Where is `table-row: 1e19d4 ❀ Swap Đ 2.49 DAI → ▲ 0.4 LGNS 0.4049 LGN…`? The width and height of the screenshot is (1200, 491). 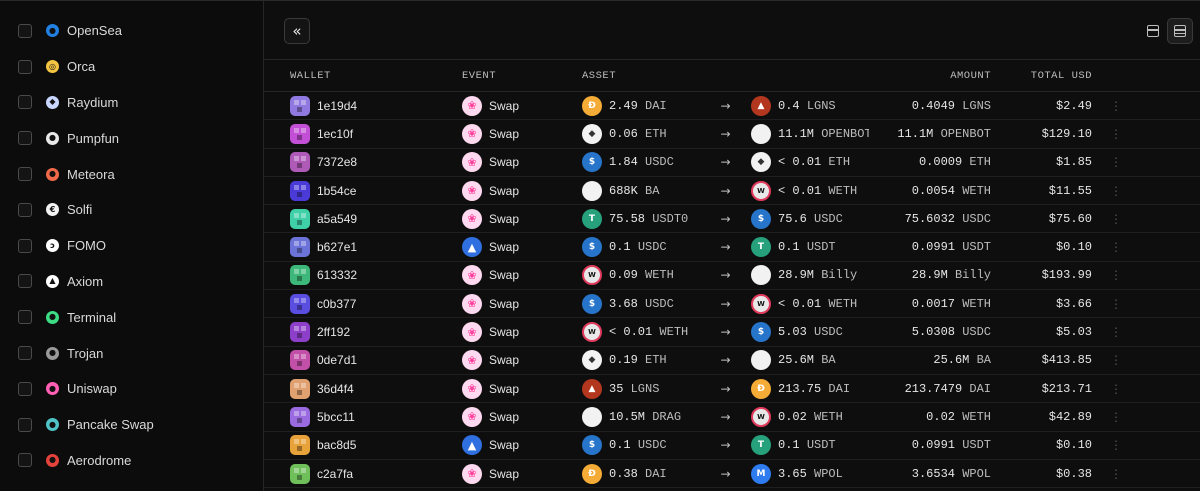
table-row: 1e19d4 ❀ Swap Đ 2.49 DAI → ▲ 0.4 LGNS 0.4049 LGN… is located at coordinates (732, 106).